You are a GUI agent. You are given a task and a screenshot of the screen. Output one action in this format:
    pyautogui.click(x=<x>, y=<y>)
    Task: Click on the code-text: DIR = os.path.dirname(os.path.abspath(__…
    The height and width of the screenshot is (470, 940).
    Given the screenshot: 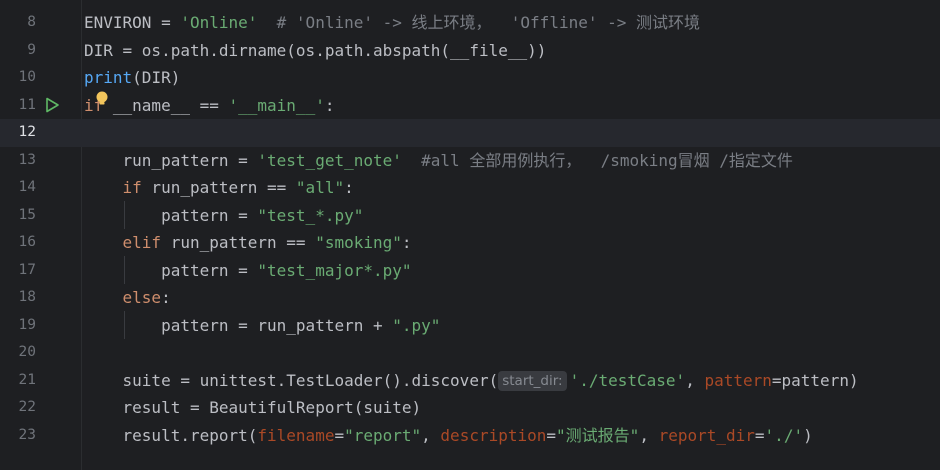 What is the action you would take?
    pyautogui.click(x=315, y=51)
    